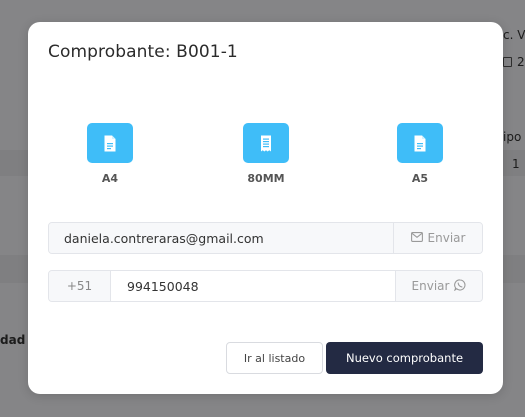 The image size is (525, 417). I want to click on format-a4-label: A4, so click(110, 178).